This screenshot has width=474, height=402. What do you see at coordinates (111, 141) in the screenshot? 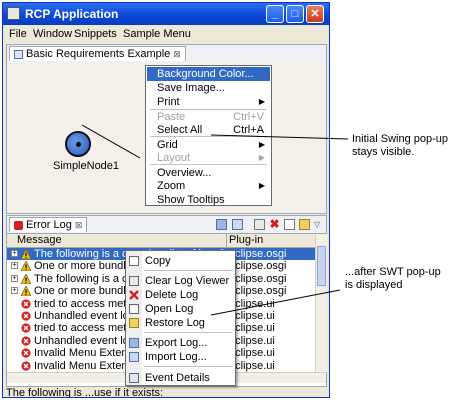
I see `edge-line` at bounding box center [111, 141].